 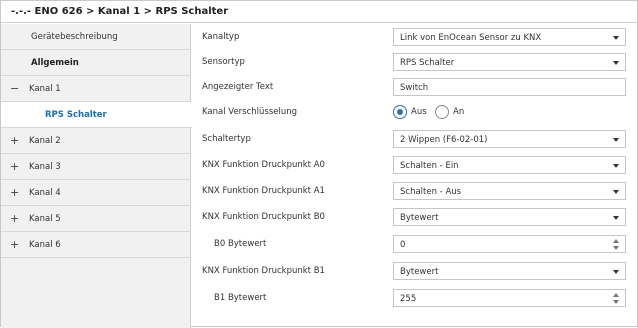 I want to click on funktion-a1-select: Schalten - Aus, so click(x=509, y=191).